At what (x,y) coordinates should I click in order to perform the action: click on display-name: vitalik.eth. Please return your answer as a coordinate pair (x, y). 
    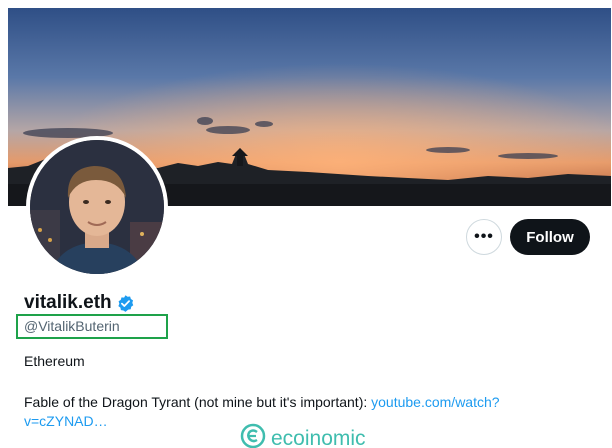
    Looking at the image, I should click on (68, 302).